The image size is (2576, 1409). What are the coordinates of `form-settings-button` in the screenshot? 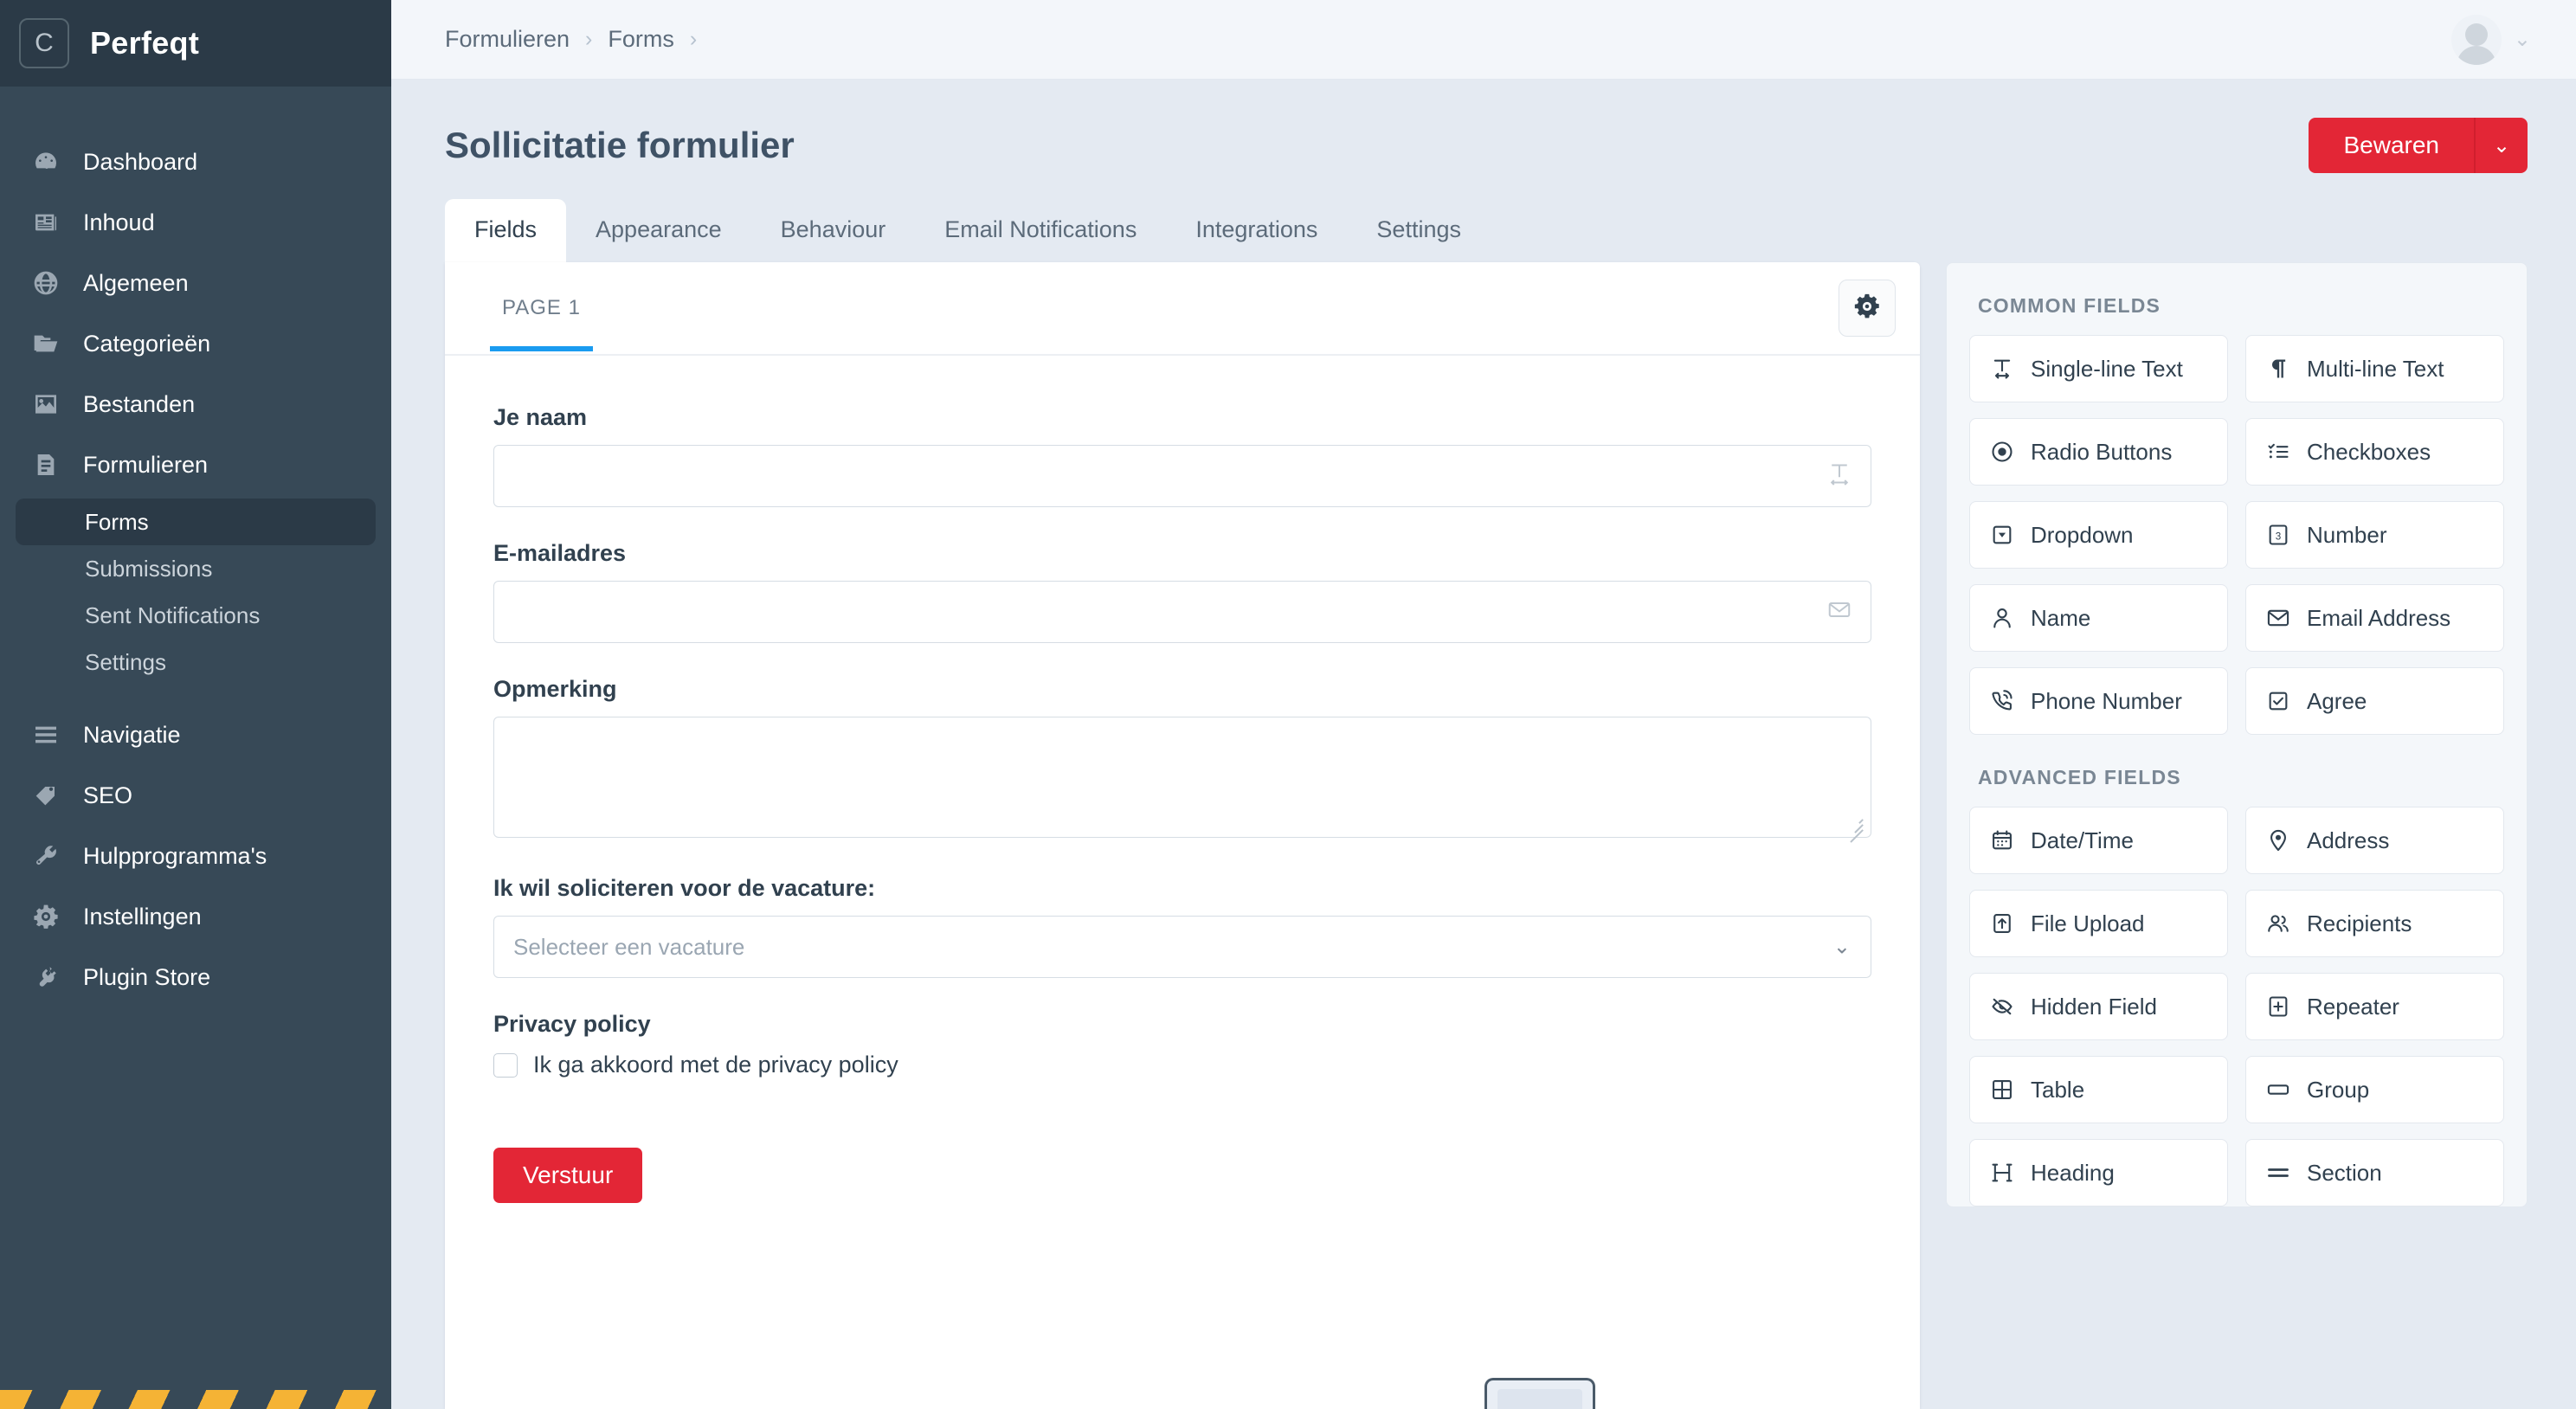 It's located at (1867, 308).